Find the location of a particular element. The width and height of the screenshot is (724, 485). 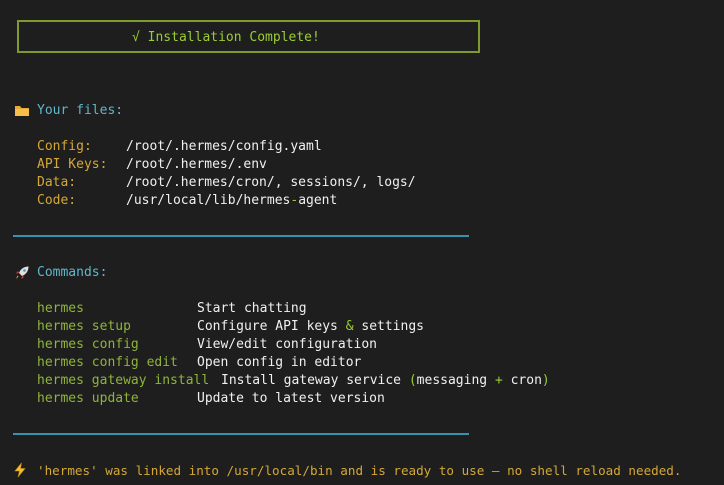

files-label-data: Data: is located at coordinates (57, 182).